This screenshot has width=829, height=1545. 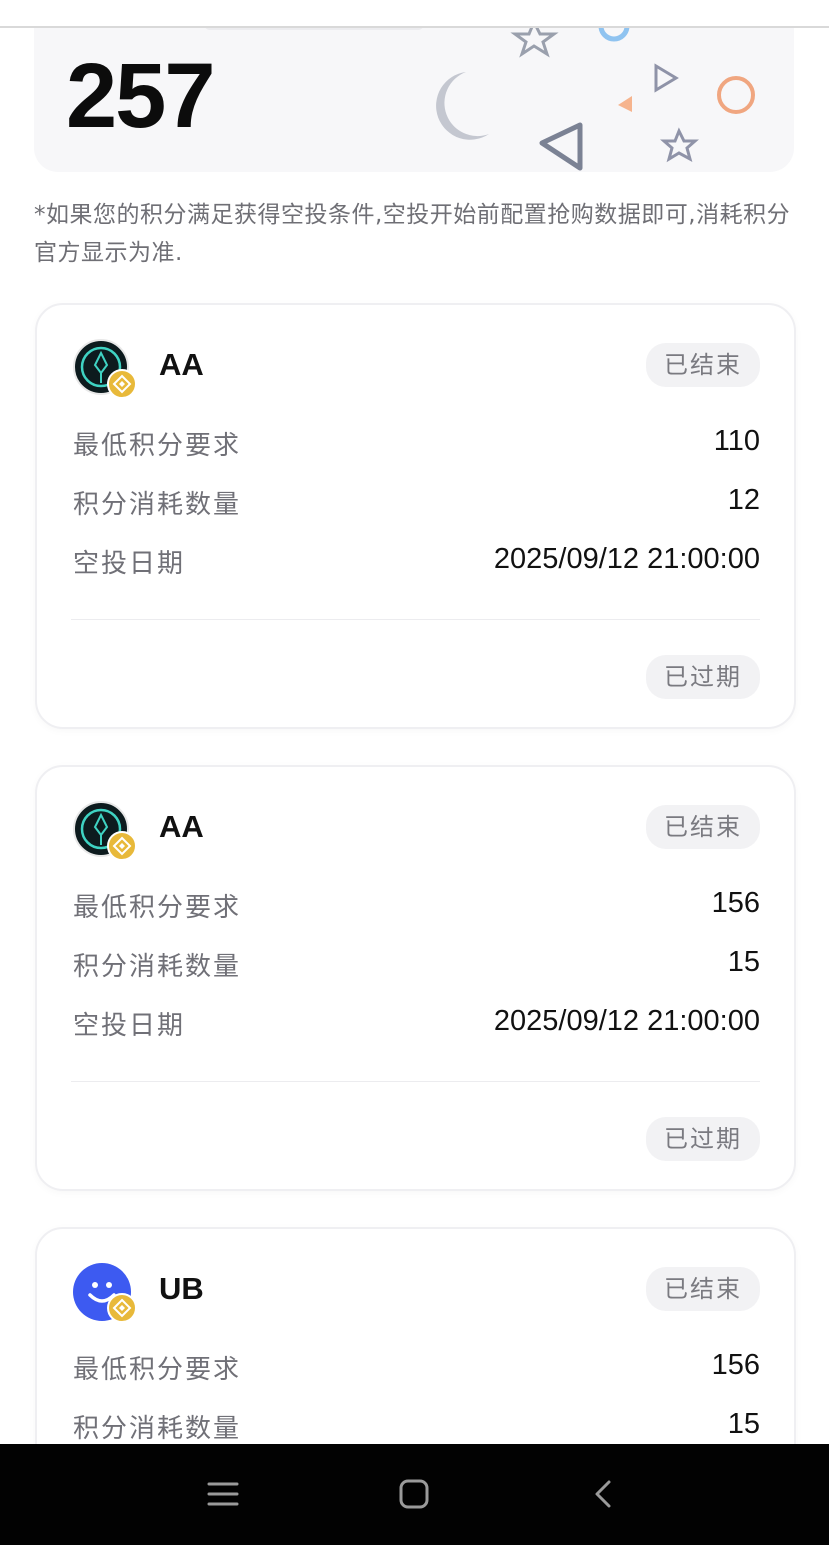 What do you see at coordinates (223, 1494) in the screenshot?
I see `menu-icon` at bounding box center [223, 1494].